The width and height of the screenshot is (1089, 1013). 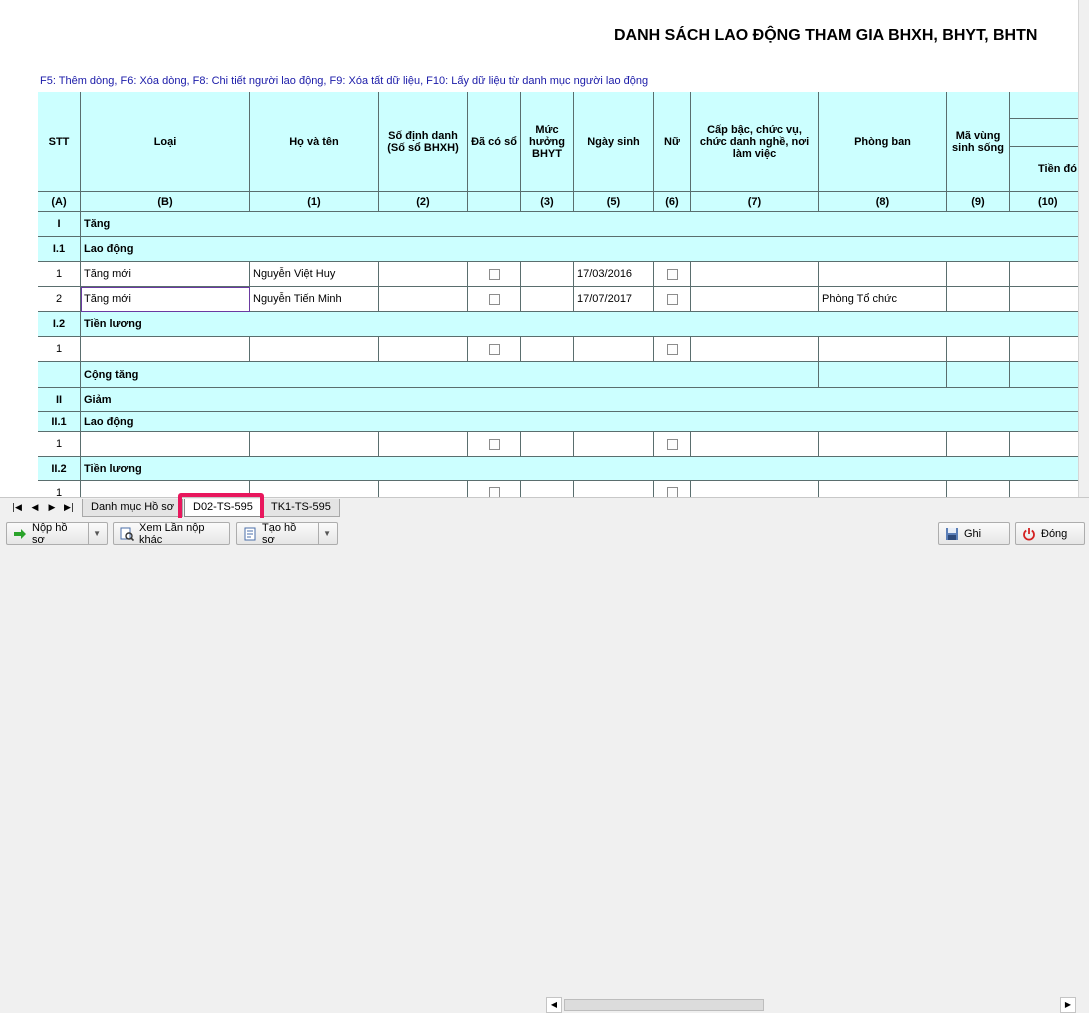 What do you see at coordinates (1054, 533) in the screenshot?
I see `dong-label: Đóng` at bounding box center [1054, 533].